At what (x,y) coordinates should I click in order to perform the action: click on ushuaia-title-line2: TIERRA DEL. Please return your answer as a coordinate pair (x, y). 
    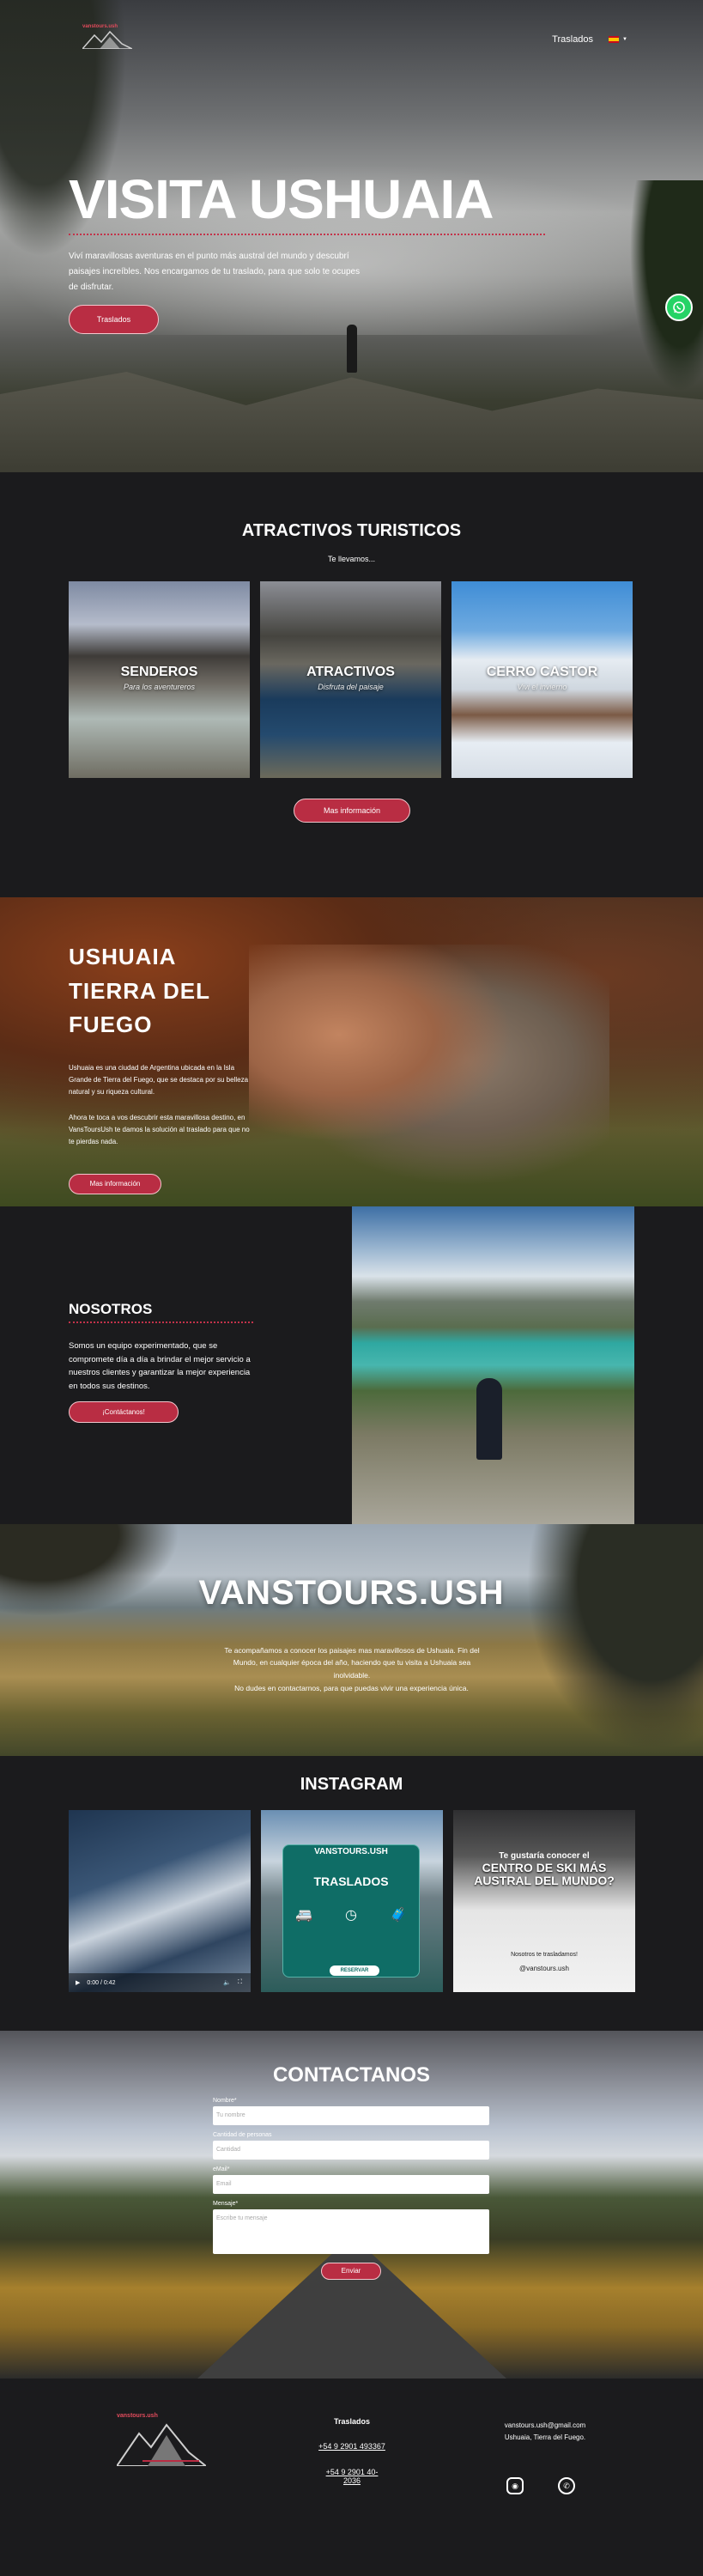
    Looking at the image, I should click on (140, 991).